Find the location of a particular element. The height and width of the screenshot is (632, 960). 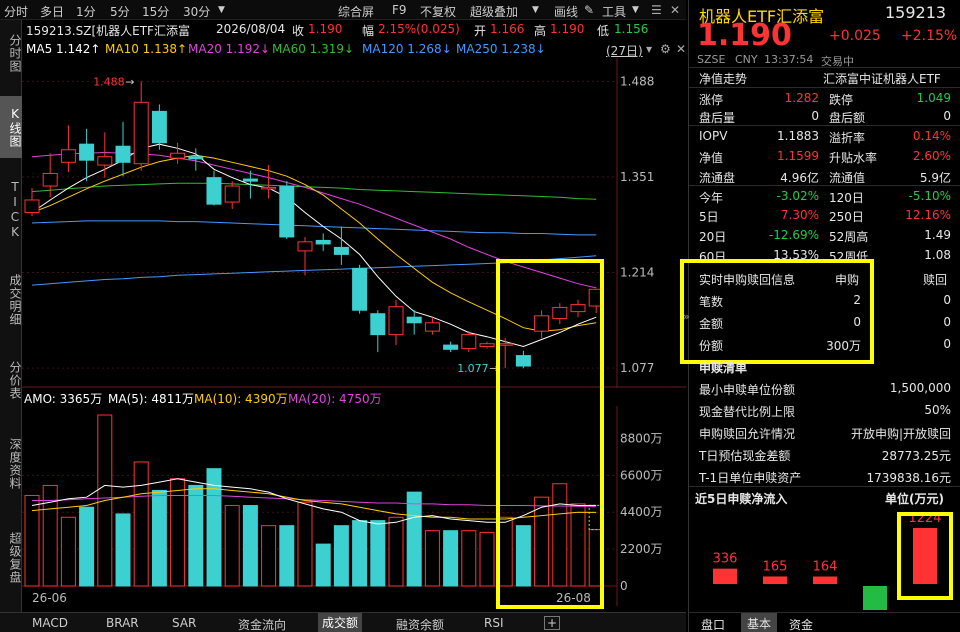

nav-price-table: 分价表 is located at coordinates (11, 380).